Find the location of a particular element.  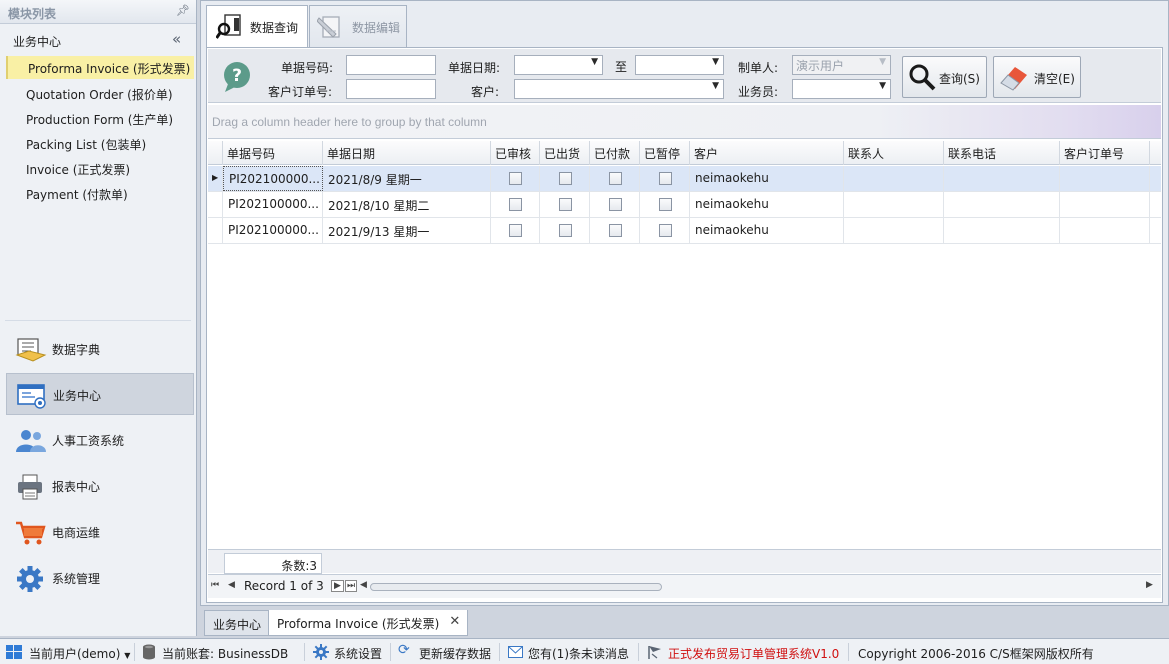

sidebar-item-quotation-order: Quotation Order (报价单) is located at coordinates (100, 93).